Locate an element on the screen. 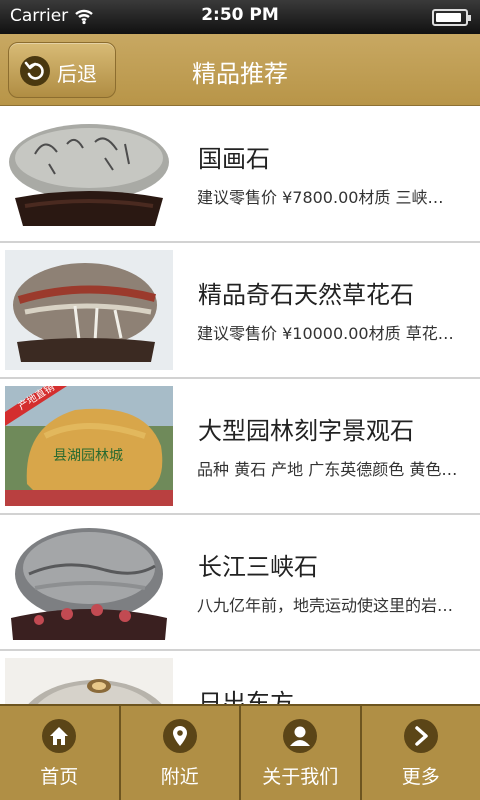  list-item: 日出东方 is located at coordinates (240, 677).